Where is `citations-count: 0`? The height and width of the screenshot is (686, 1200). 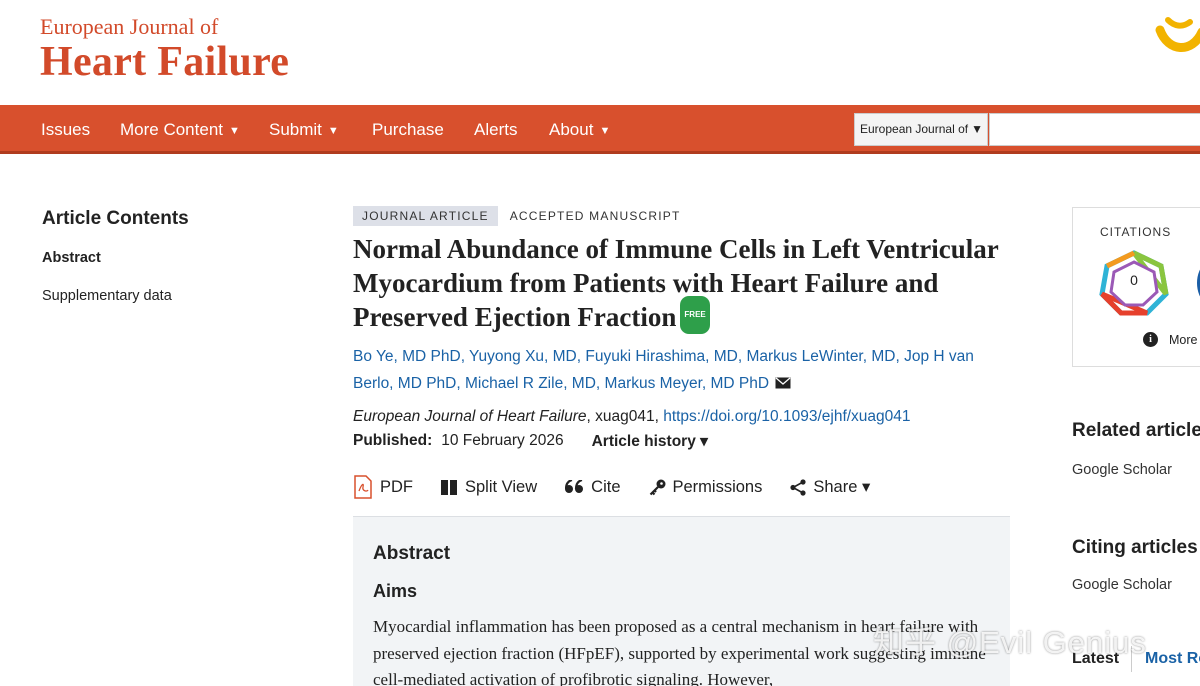 citations-count: 0 is located at coordinates (1134, 280).